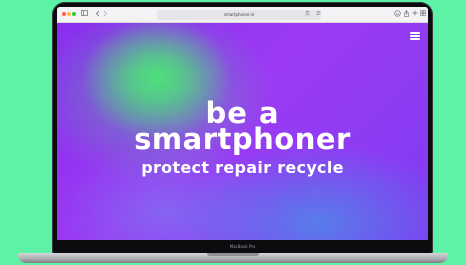 The width and height of the screenshot is (466, 265). Describe the element at coordinates (233, 254) in the screenshot. I see `laptop-hinge-notch` at that location.